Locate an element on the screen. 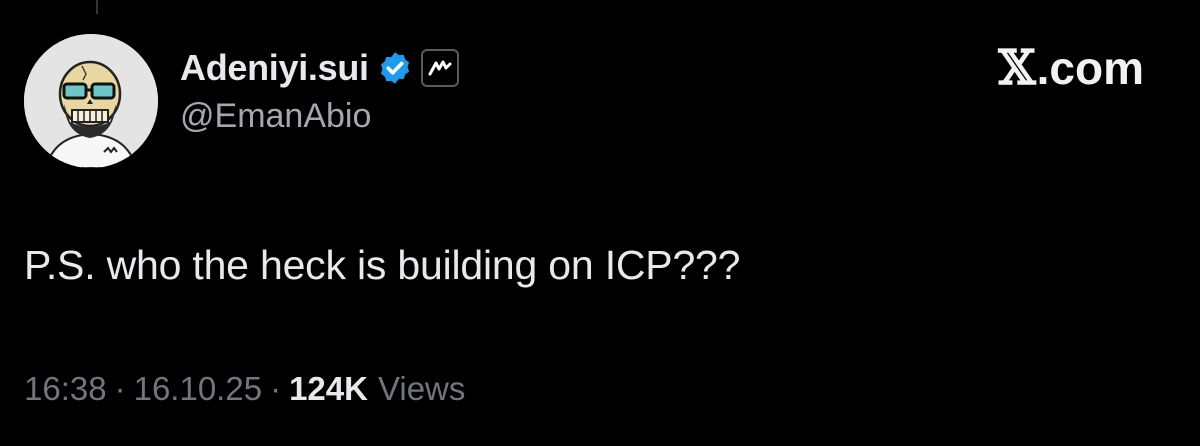  views-label: Views is located at coordinates (421, 388).